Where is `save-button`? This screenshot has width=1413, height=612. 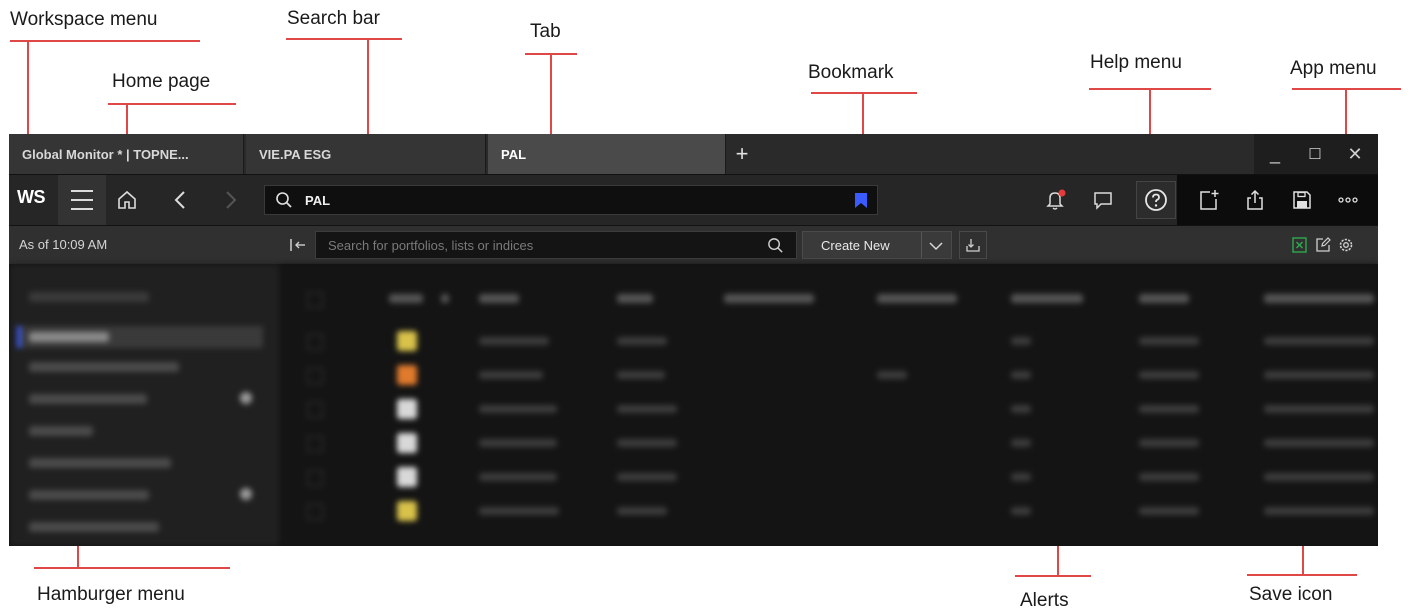 save-button is located at coordinates (1302, 200).